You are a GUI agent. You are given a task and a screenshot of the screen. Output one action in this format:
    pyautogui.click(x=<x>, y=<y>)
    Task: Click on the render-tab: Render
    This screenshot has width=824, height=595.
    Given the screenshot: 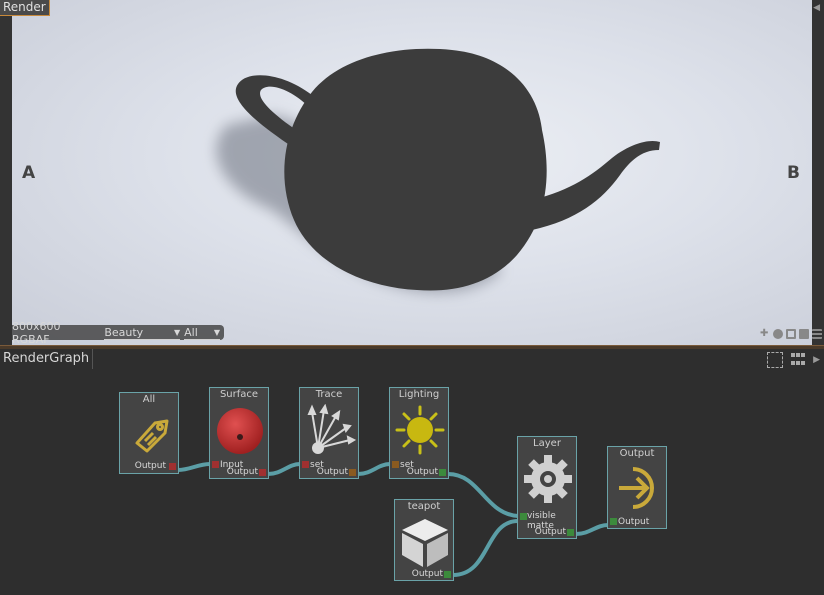 What is the action you would take?
    pyautogui.click(x=25, y=8)
    